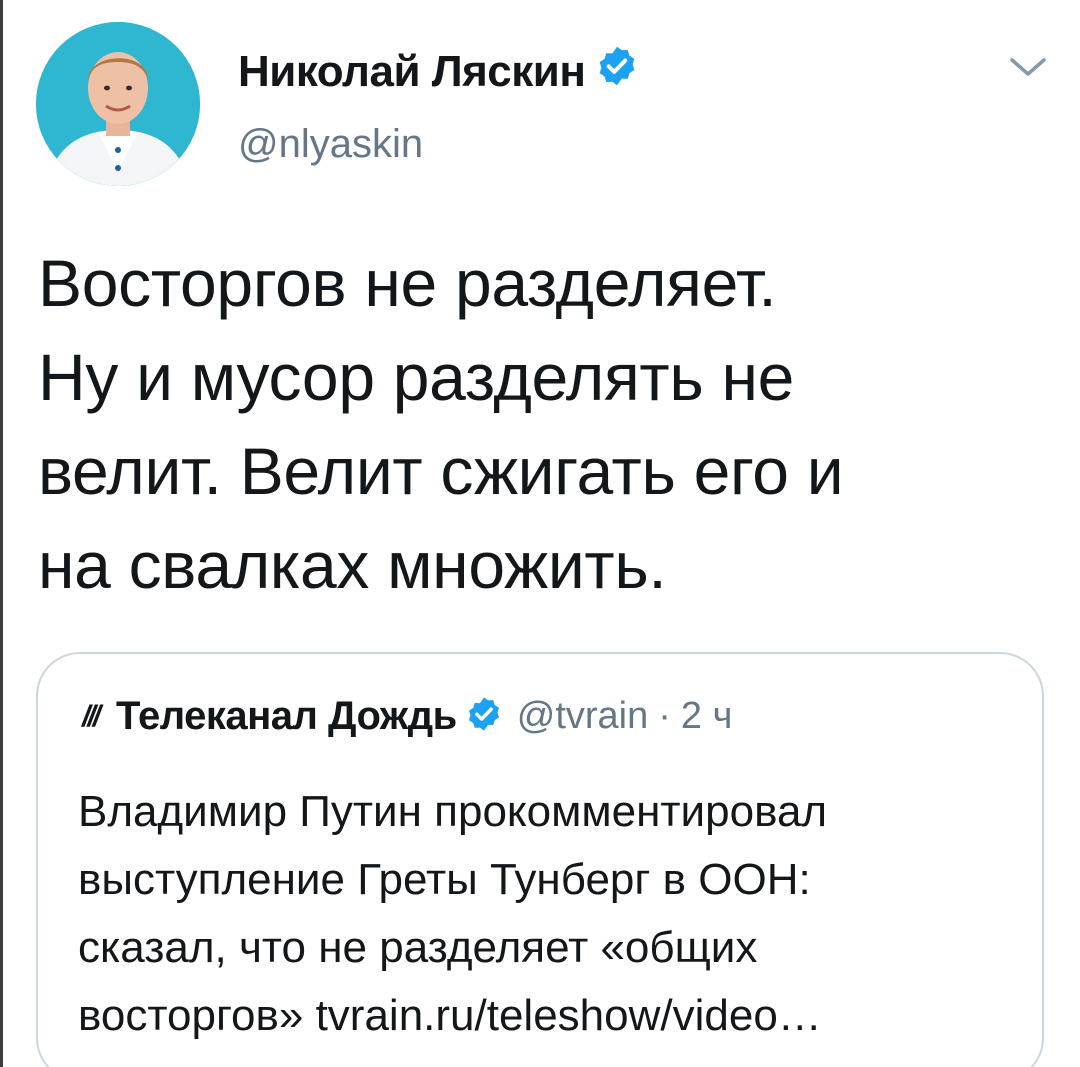 This screenshot has height=1067, width=1080. Describe the element at coordinates (412, 72) in the screenshot. I see `author-name: Николай Ляскин` at that location.